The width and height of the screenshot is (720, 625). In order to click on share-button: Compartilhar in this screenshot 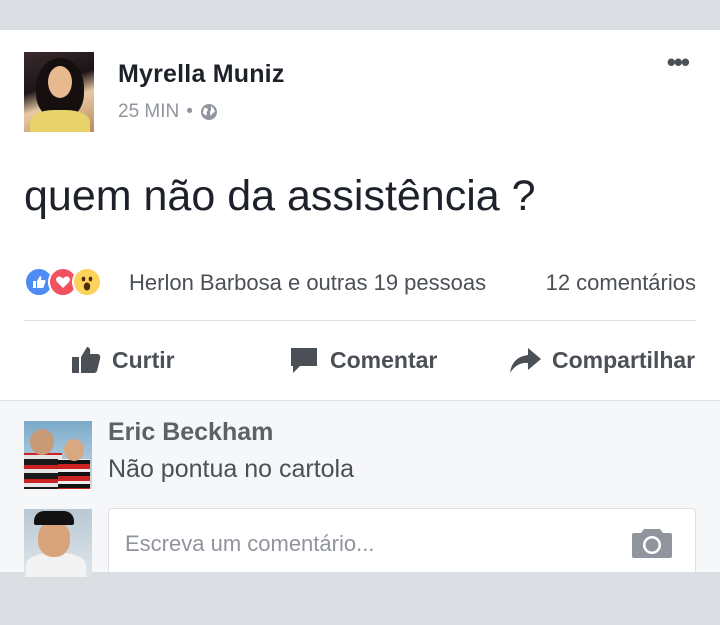, I will do `click(601, 360)`.